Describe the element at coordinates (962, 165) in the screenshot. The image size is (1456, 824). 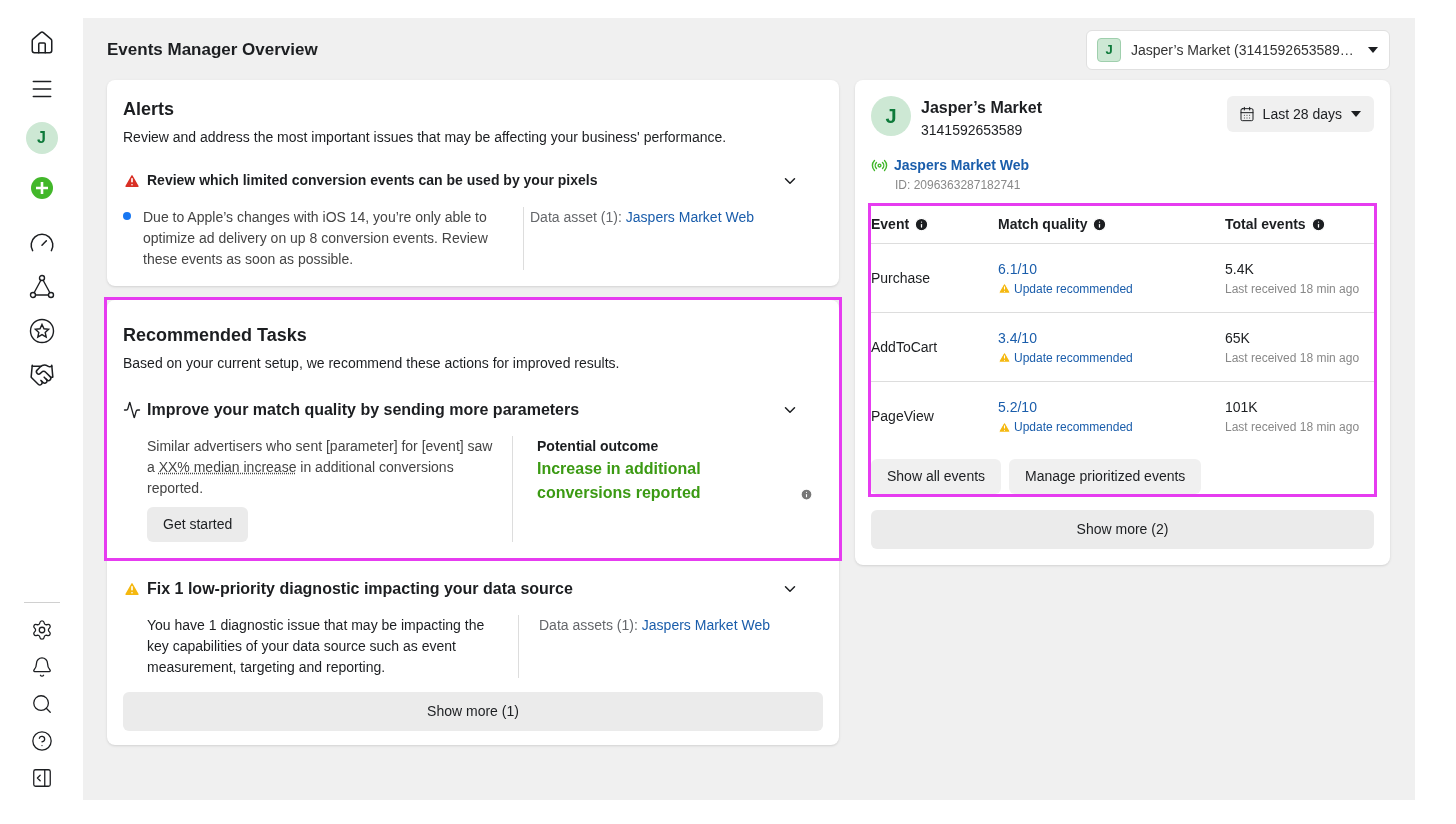
I see `pixel-link: Jaspers Market Web` at that location.